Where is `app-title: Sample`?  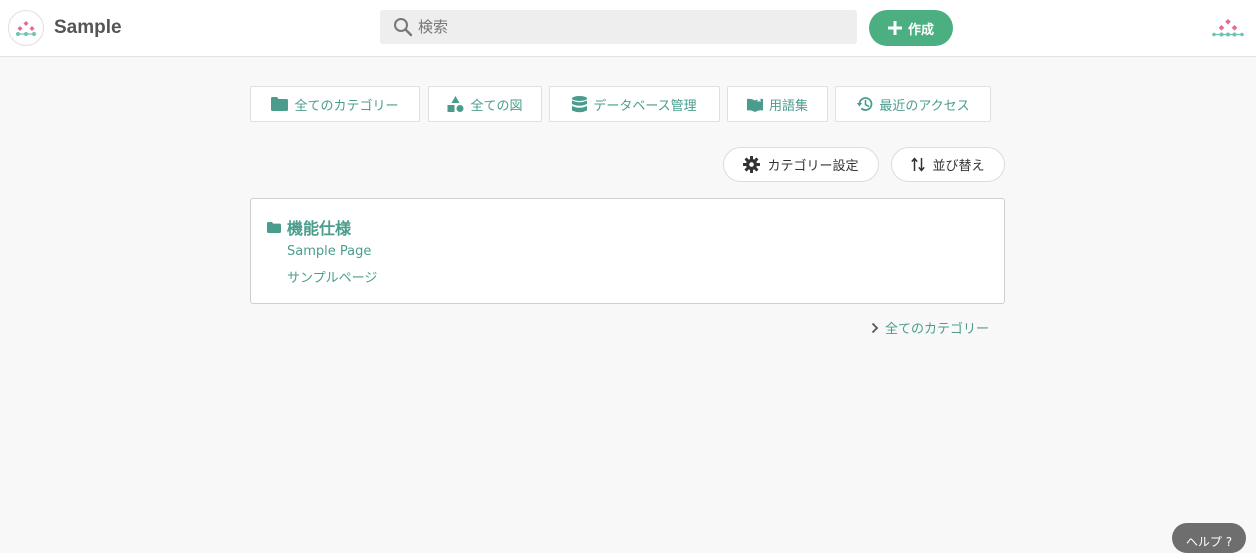
app-title: Sample is located at coordinates (88, 28).